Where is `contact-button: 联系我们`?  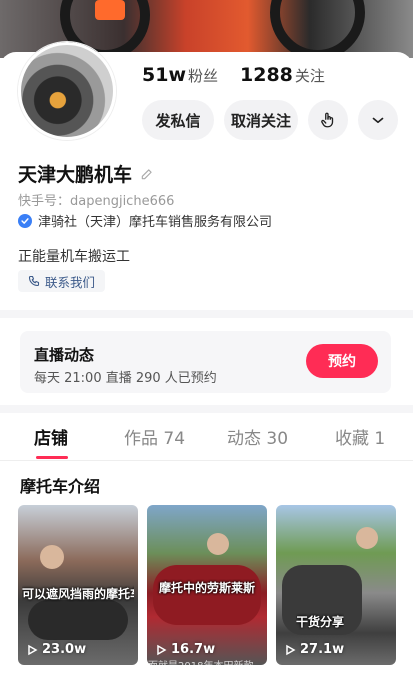 contact-button: 联系我们 is located at coordinates (62, 281).